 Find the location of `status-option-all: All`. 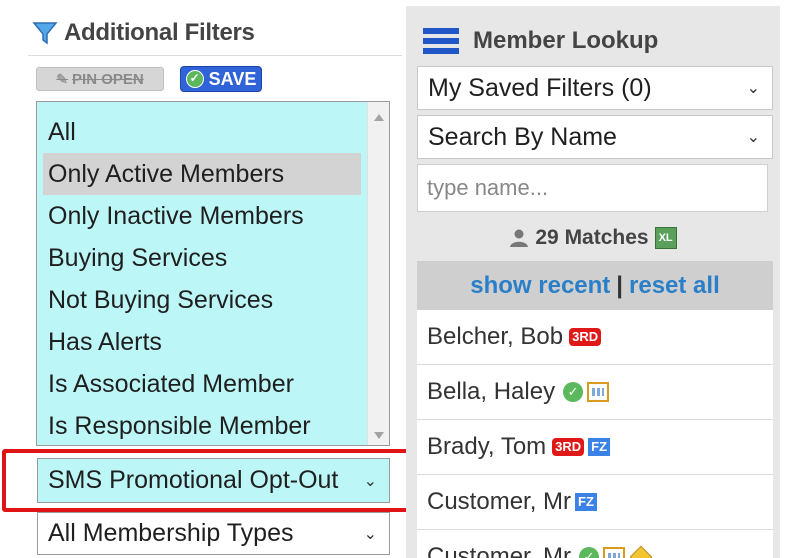

status-option-all: All is located at coordinates (202, 132).